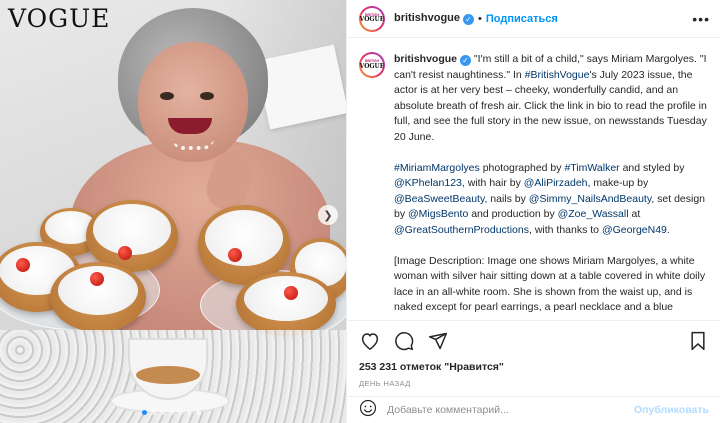  I want to click on subject-eye-left, so click(167, 96).